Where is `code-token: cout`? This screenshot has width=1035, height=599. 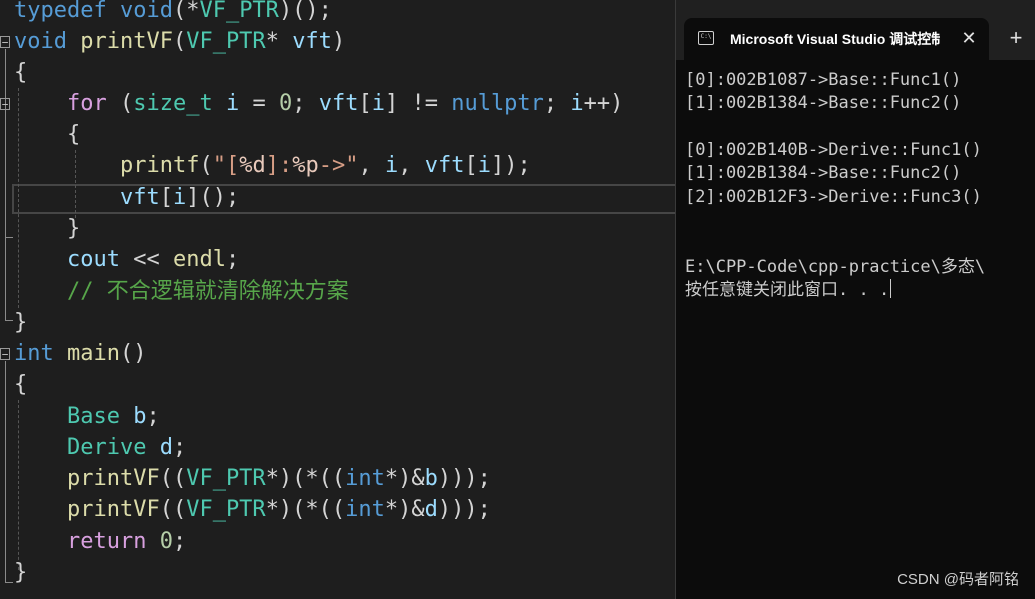
code-token: cout is located at coordinates (93, 259).